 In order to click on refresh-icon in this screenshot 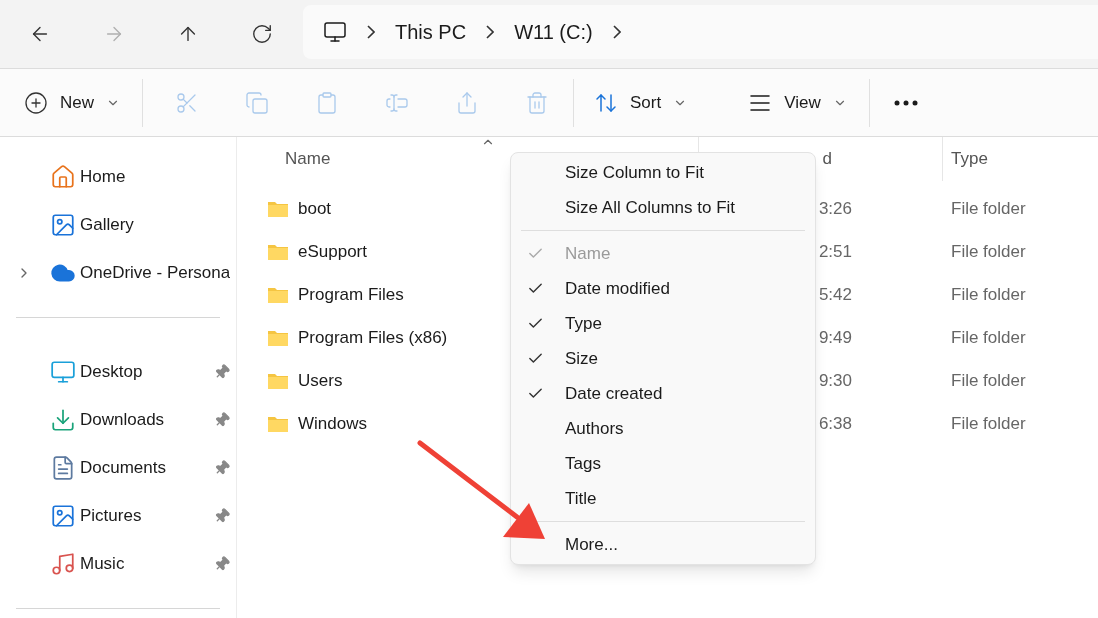, I will do `click(262, 34)`.